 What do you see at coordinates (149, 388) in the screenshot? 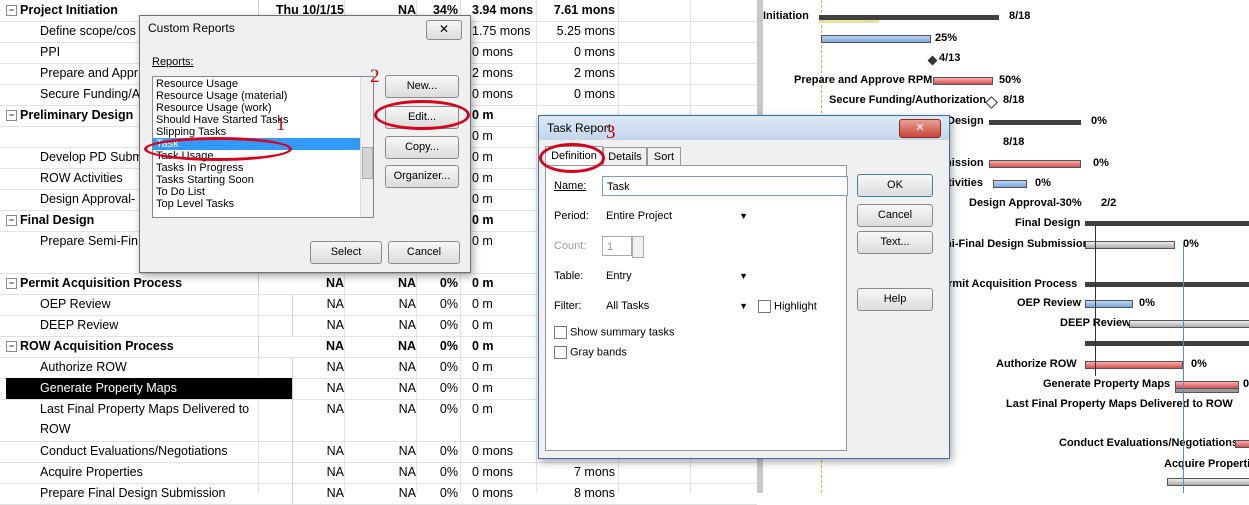
I see `task-name-cell: Generate Property Maps` at bounding box center [149, 388].